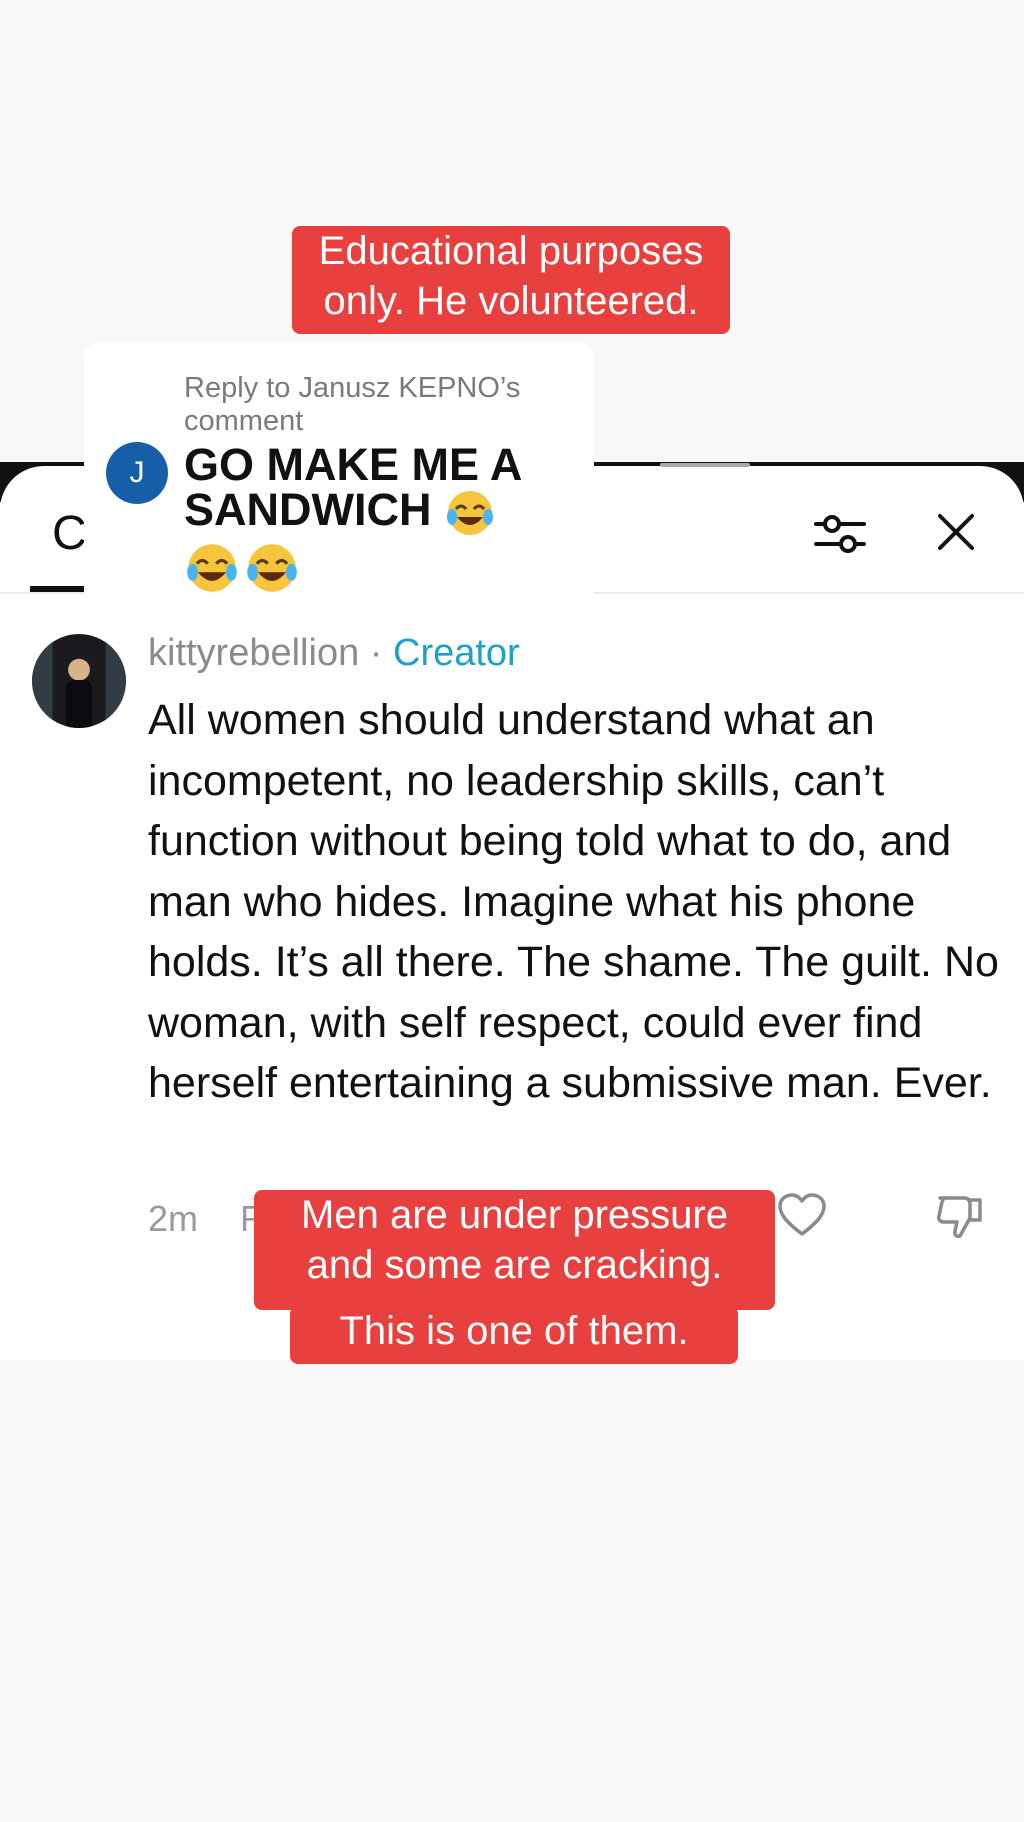 The width and height of the screenshot is (1024, 1822). What do you see at coordinates (705, 465) in the screenshot?
I see `sheet-drag-handle` at bounding box center [705, 465].